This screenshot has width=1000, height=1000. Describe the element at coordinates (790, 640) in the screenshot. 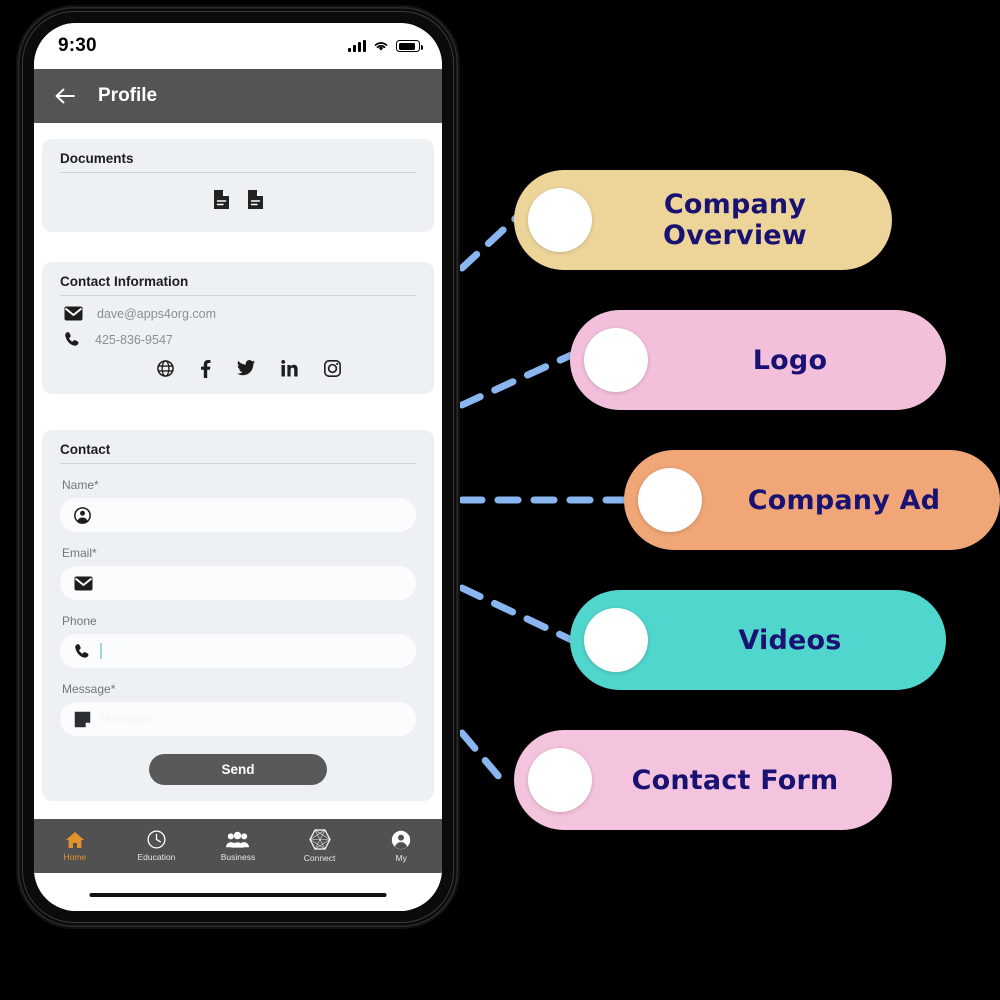

I see `callout-label: Videos` at that location.